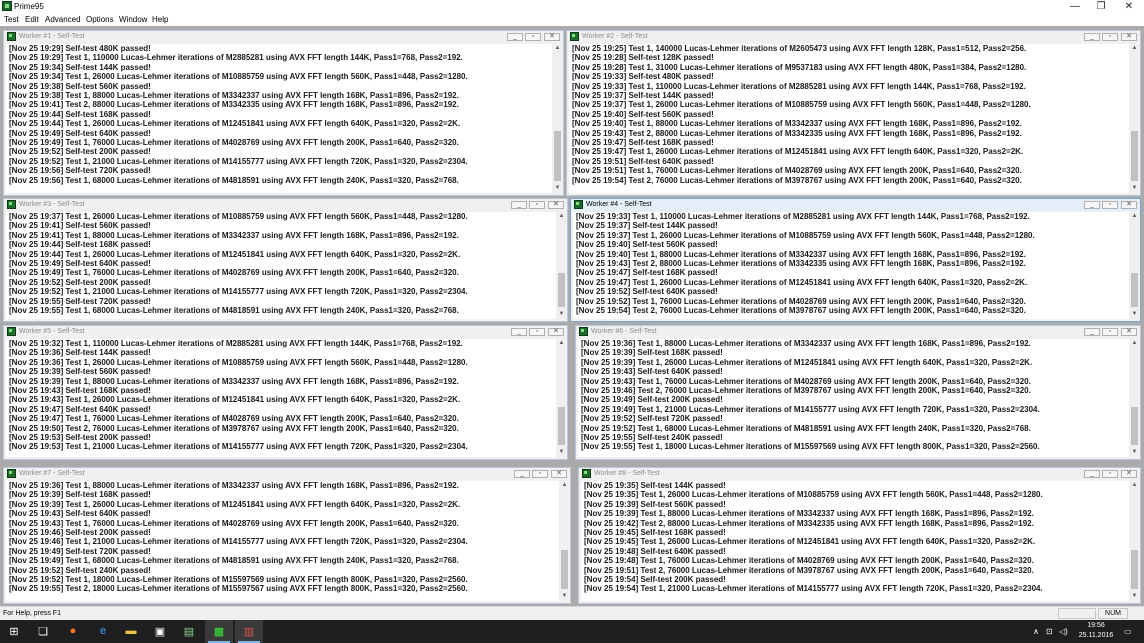 Image resolution: width=1144 pixels, height=643 pixels. I want to click on taskbar-clock: 19:56 25.11.2016, so click(1096, 631).